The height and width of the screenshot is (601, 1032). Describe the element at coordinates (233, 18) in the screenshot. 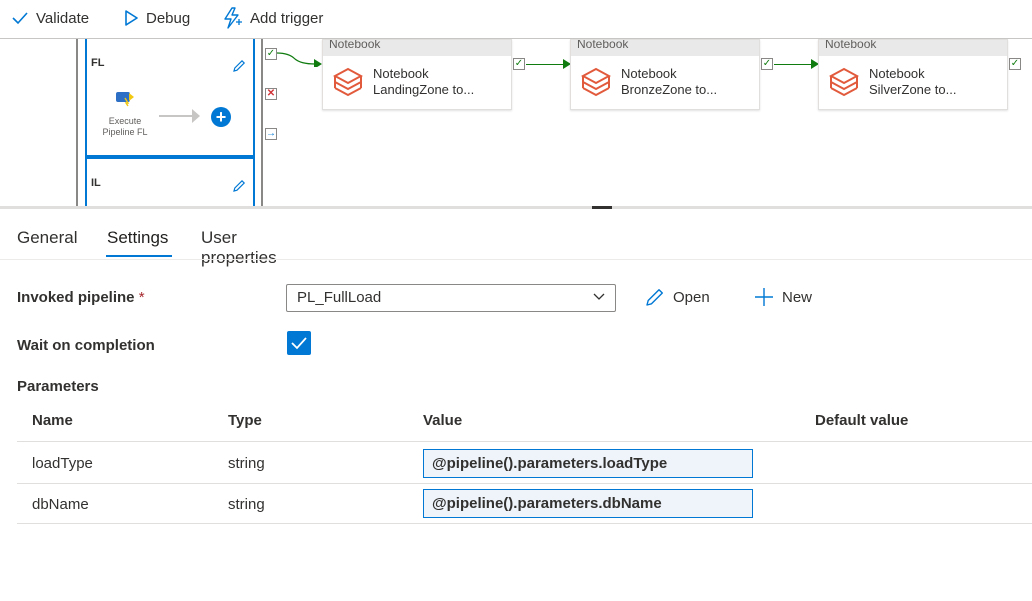

I see `lightning-icon` at that location.